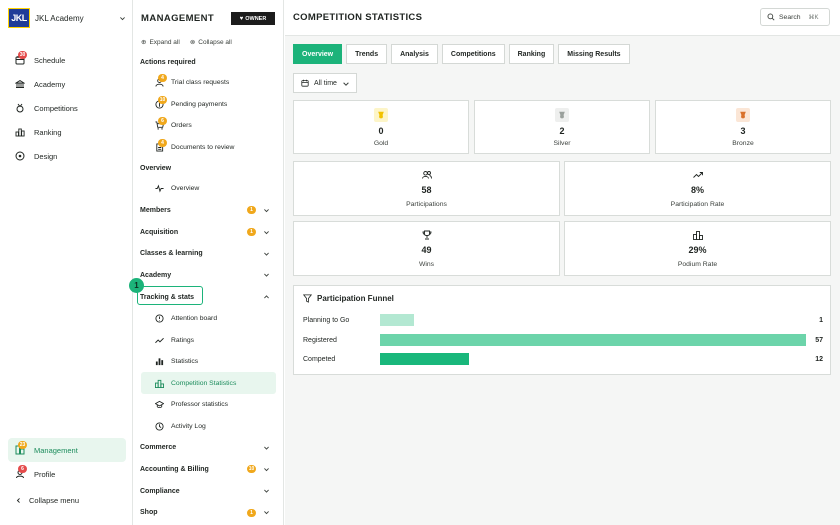  What do you see at coordinates (192, 42) in the screenshot?
I see `collapse-icon: ⊗` at bounding box center [192, 42].